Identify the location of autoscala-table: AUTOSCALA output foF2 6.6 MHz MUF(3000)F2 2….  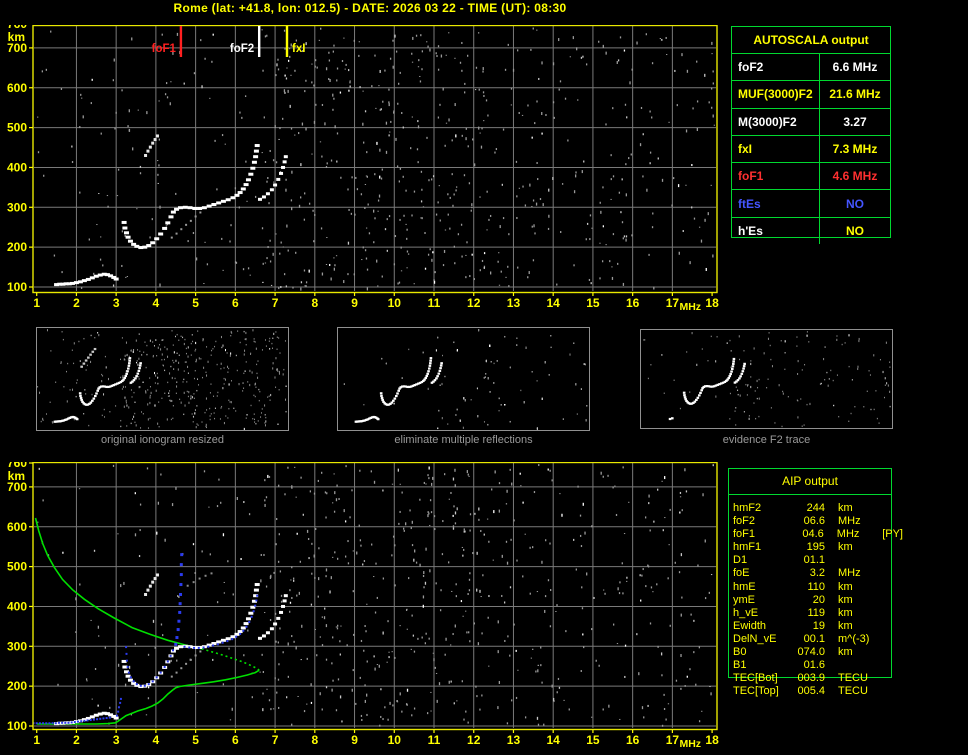
(811, 135).